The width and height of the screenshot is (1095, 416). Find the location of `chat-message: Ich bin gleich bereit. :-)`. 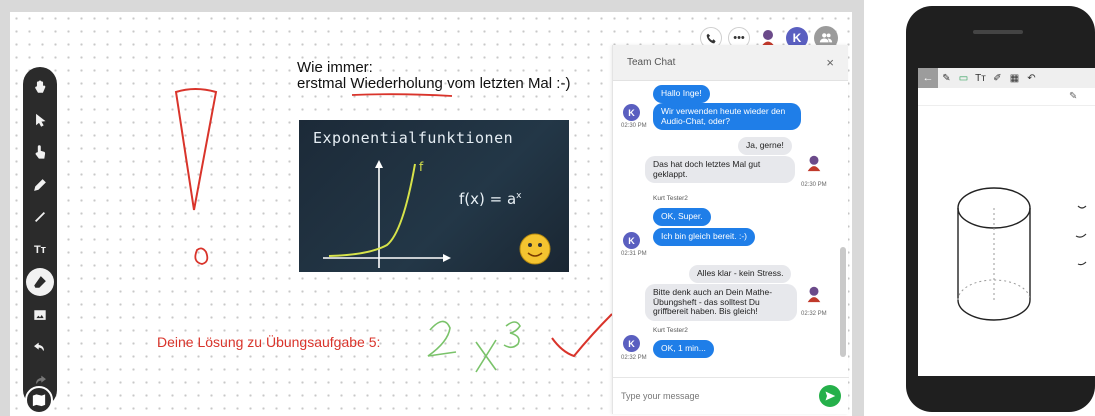

chat-message: Ich bin gleich bereit. :-) is located at coordinates (704, 237).